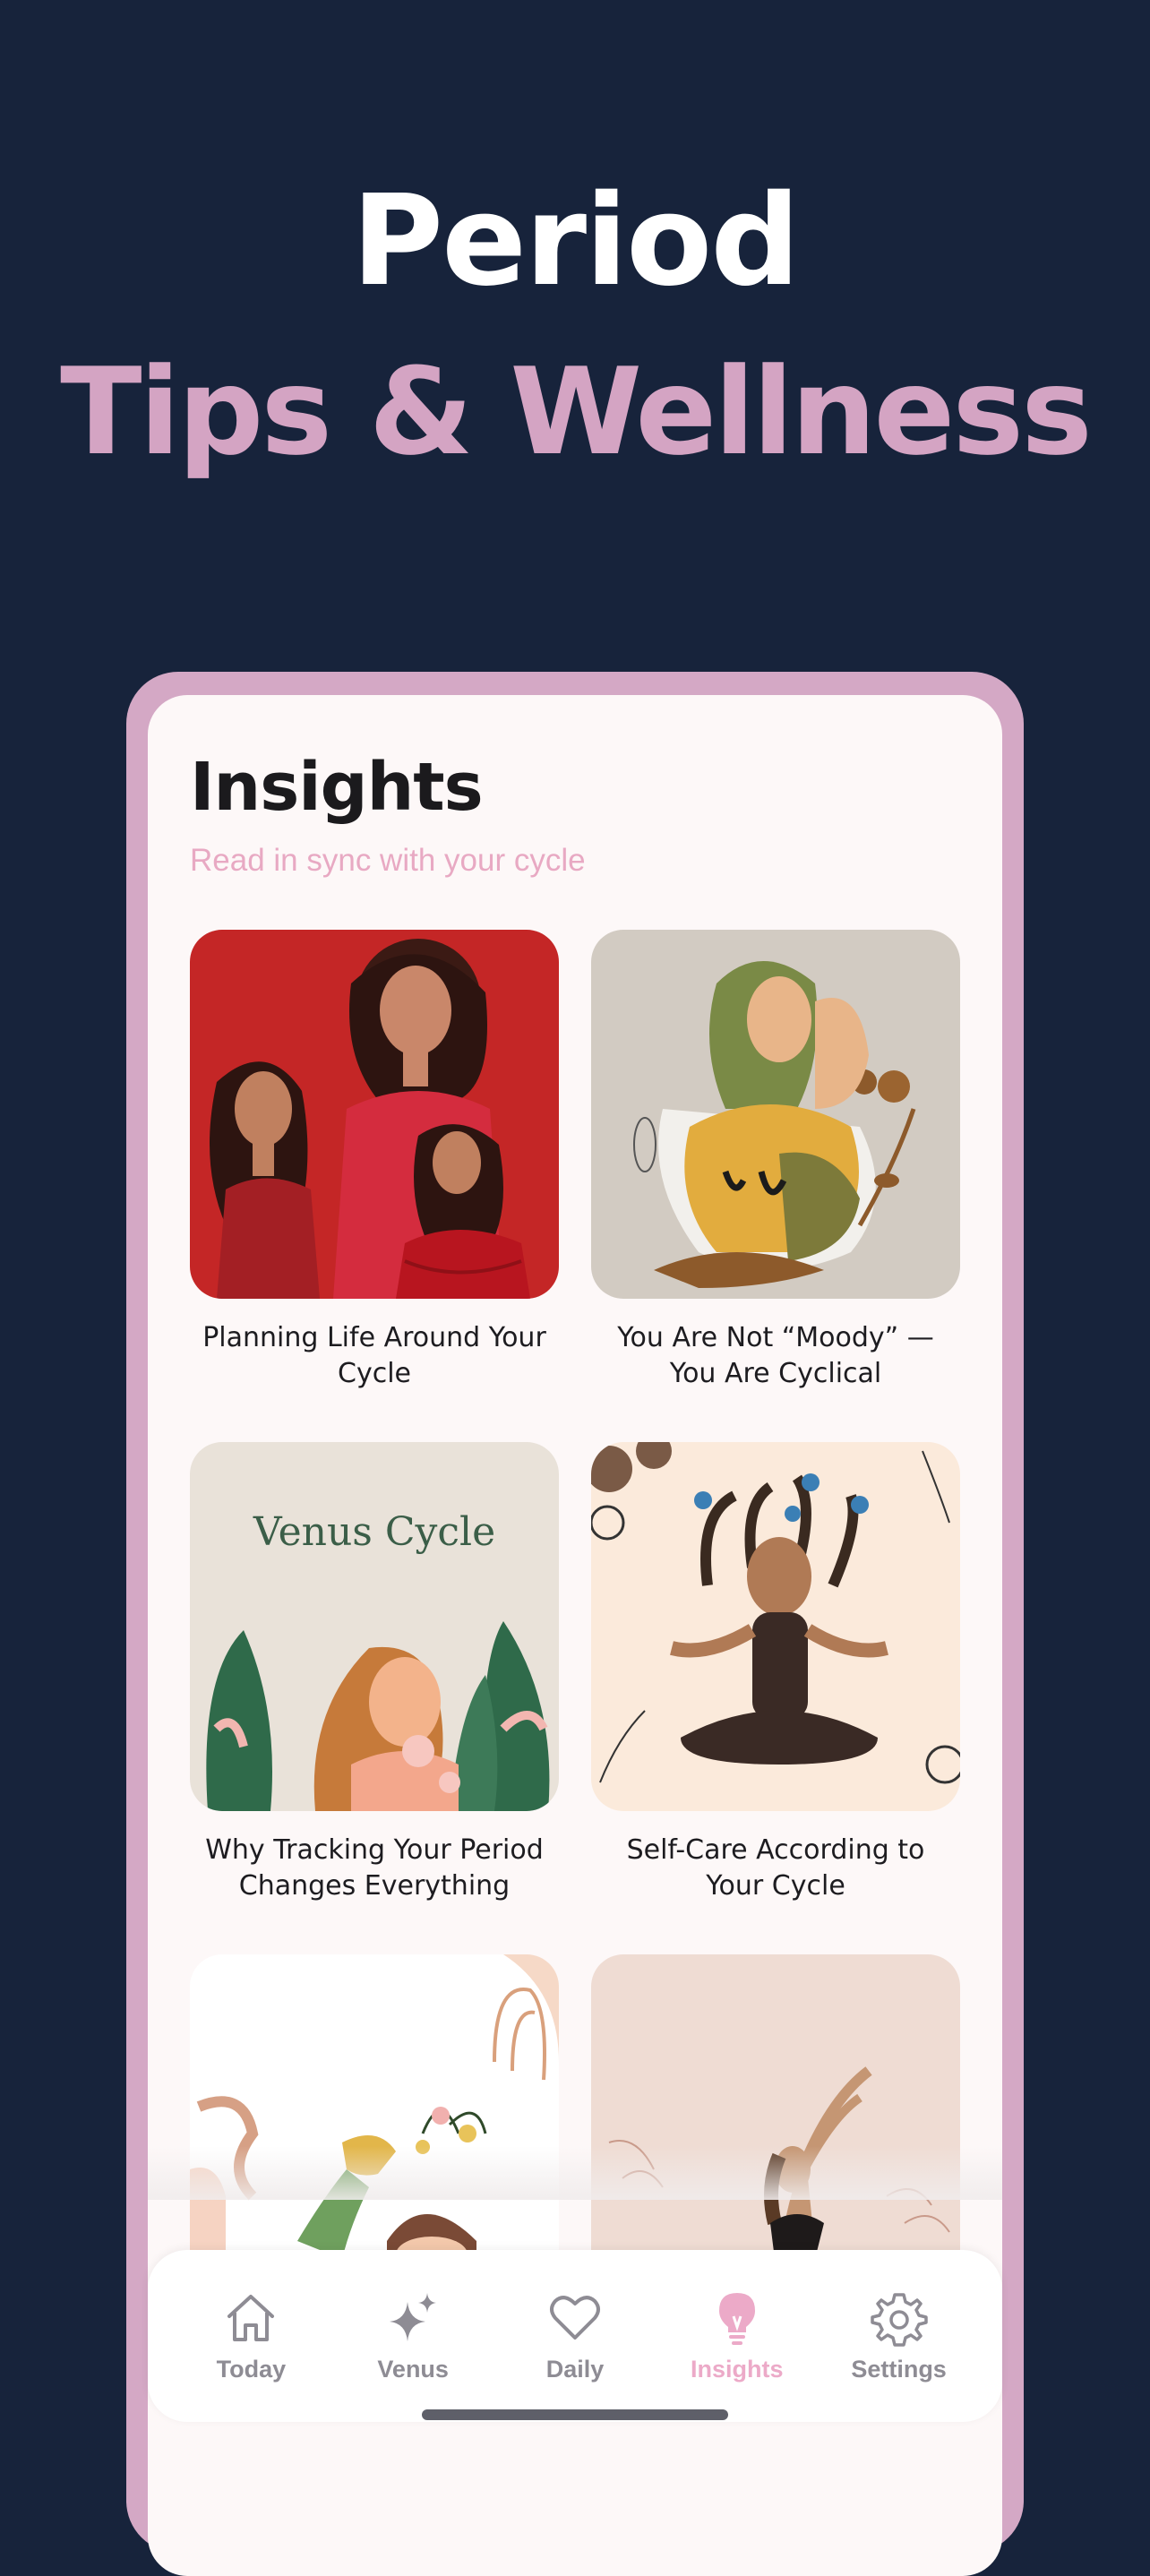 The height and width of the screenshot is (2576, 1150). Describe the element at coordinates (374, 1355) in the screenshot. I see `article-title: Planning Life Around Your Cycle` at that location.